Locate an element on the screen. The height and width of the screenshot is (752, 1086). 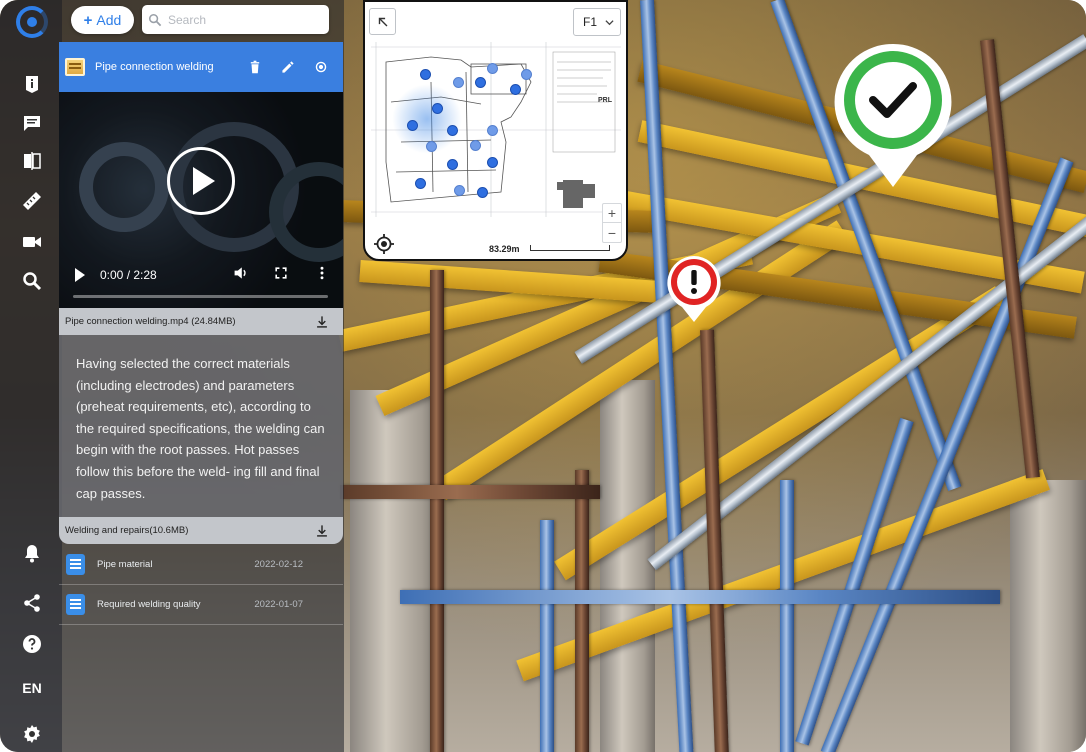
attachment-video: Pipe connection welding.mp4 (24.84MB) is located at coordinates (201, 321).